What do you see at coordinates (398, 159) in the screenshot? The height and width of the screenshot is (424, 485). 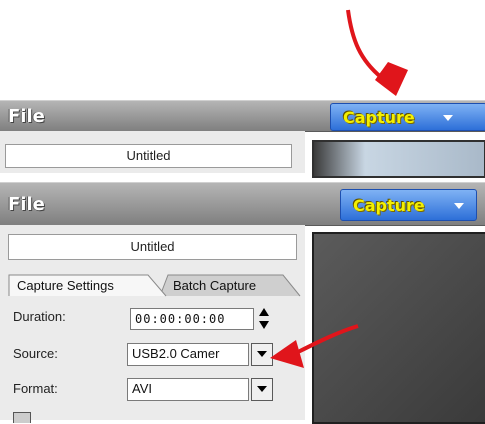 I see `preview-window` at bounding box center [398, 159].